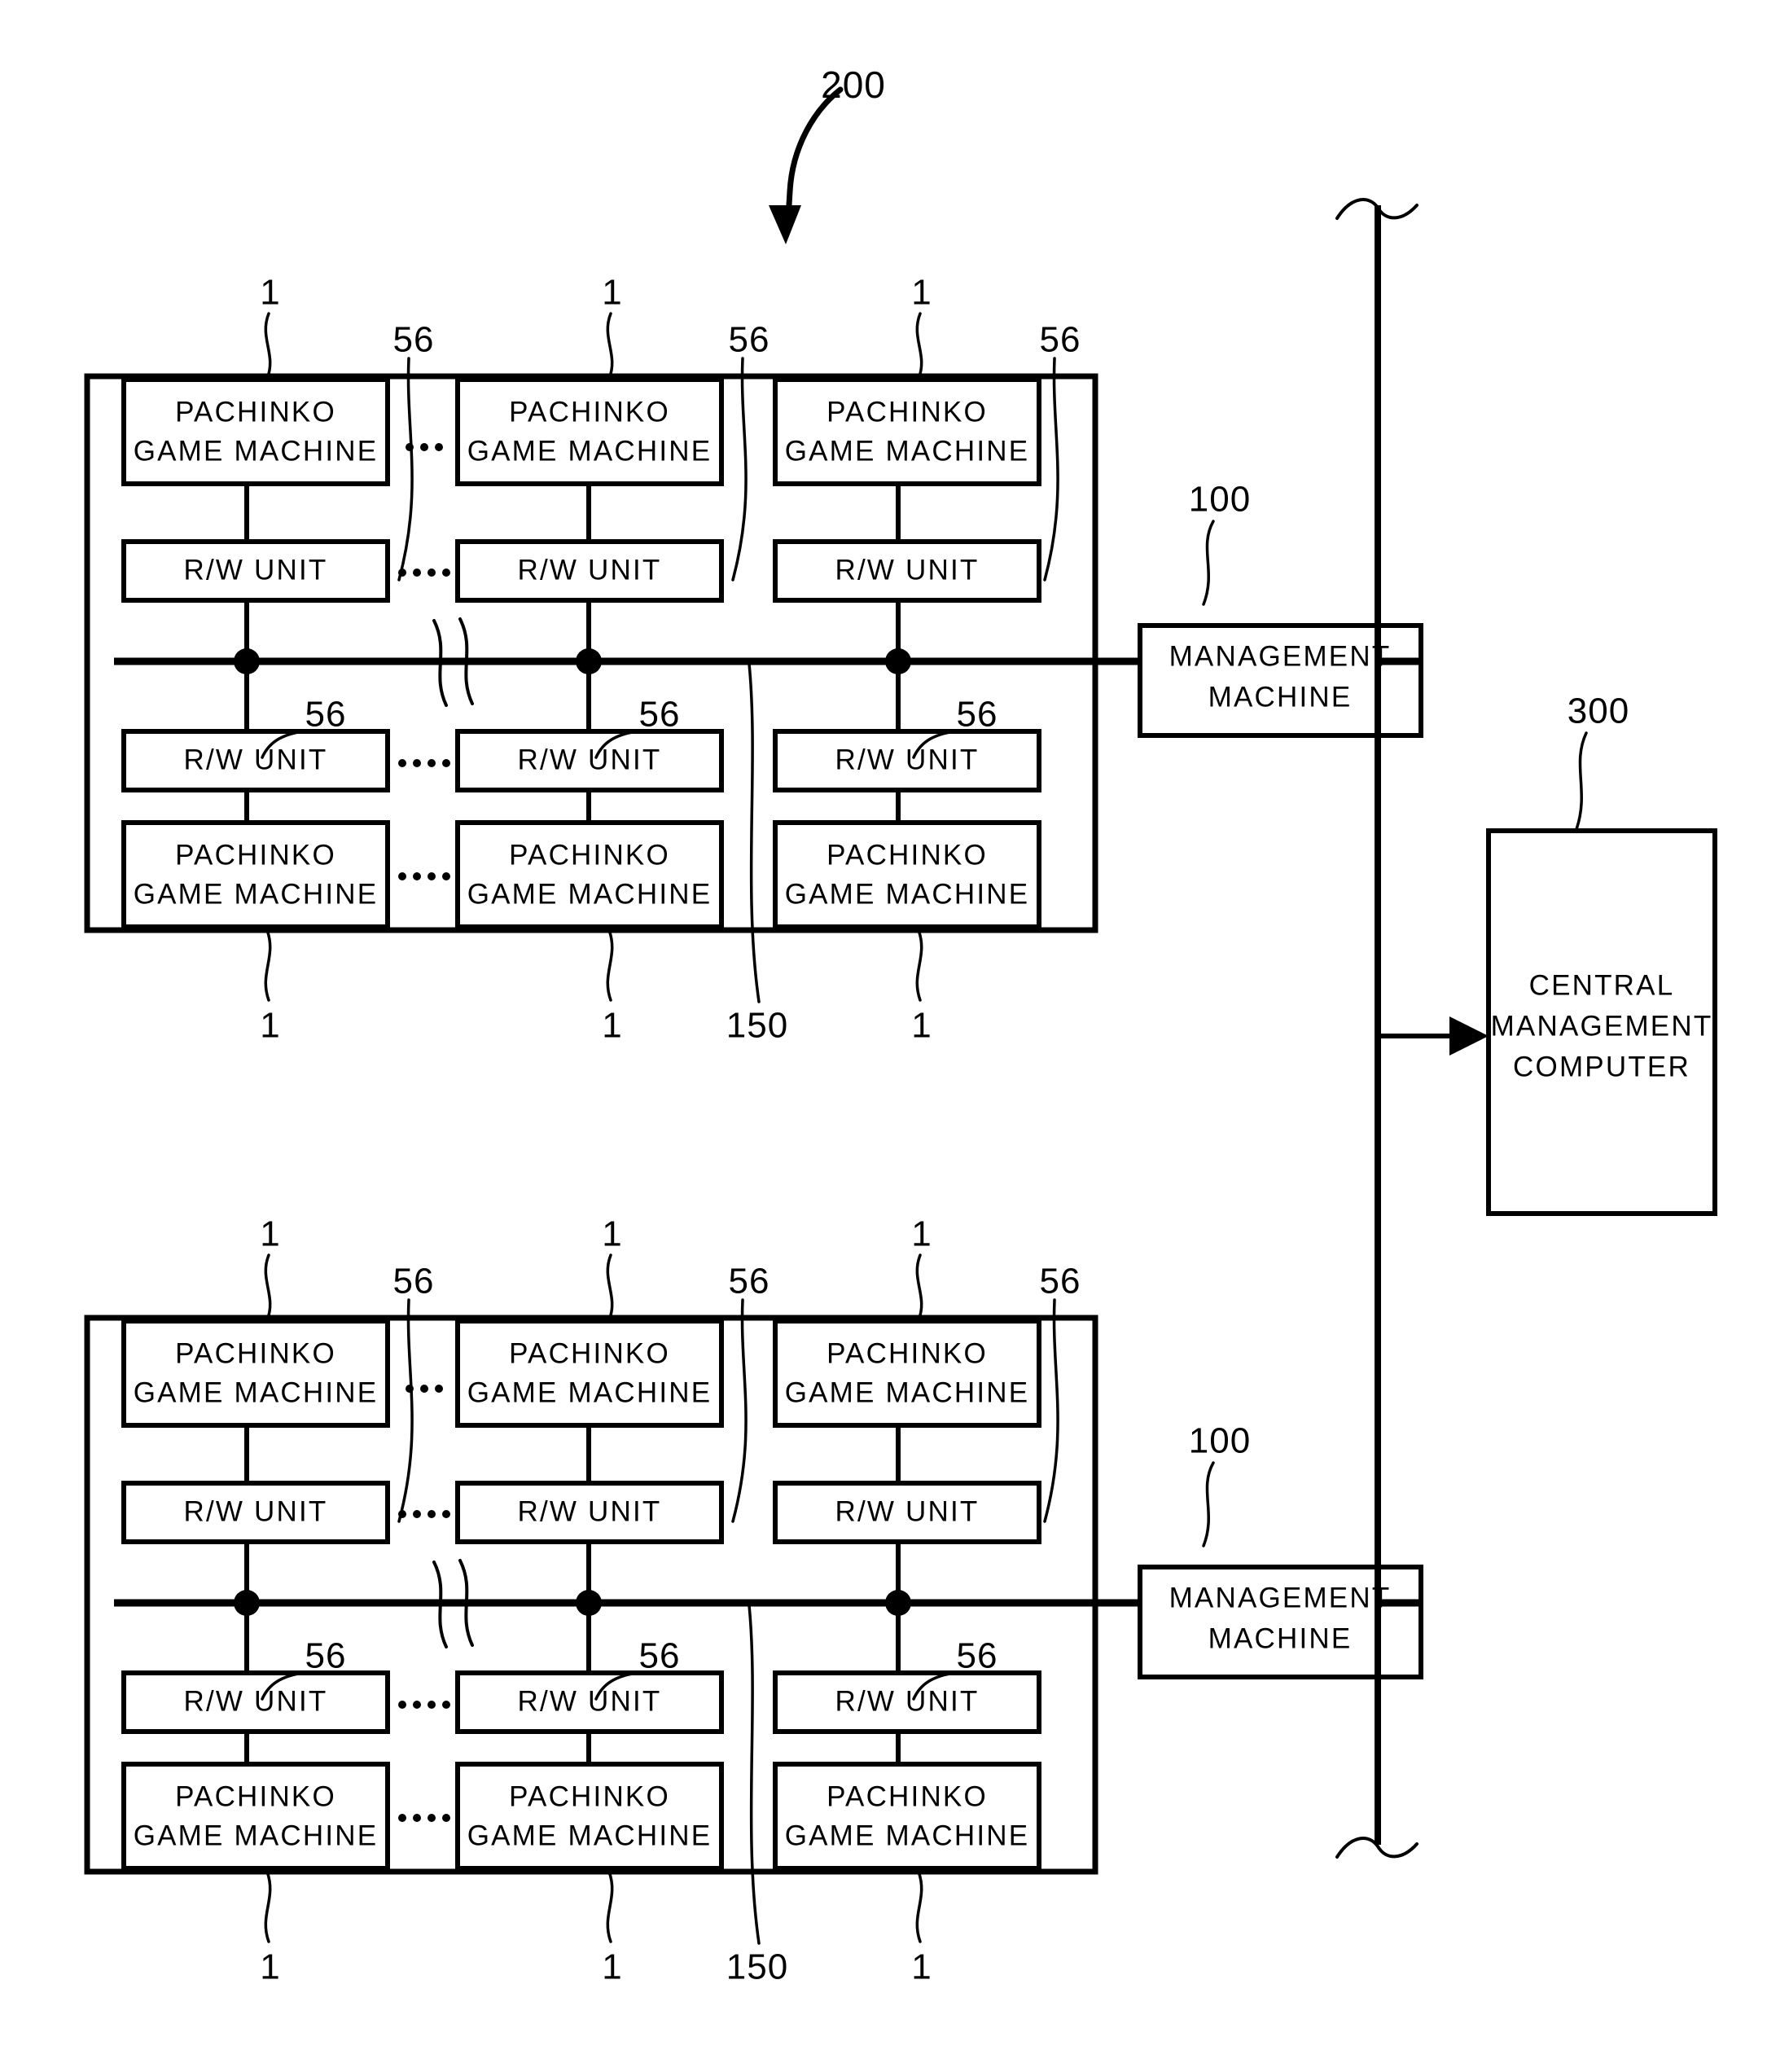 The height and width of the screenshot is (2072, 1789). What do you see at coordinates (1598, 711) in the screenshot?
I see `ref-central-computer-300: 300` at bounding box center [1598, 711].